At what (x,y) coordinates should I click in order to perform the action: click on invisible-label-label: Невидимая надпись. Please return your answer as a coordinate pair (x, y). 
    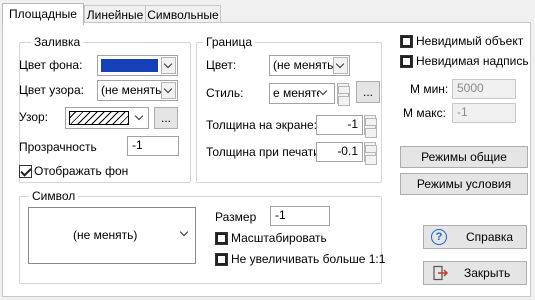
    Looking at the image, I should click on (472, 61).